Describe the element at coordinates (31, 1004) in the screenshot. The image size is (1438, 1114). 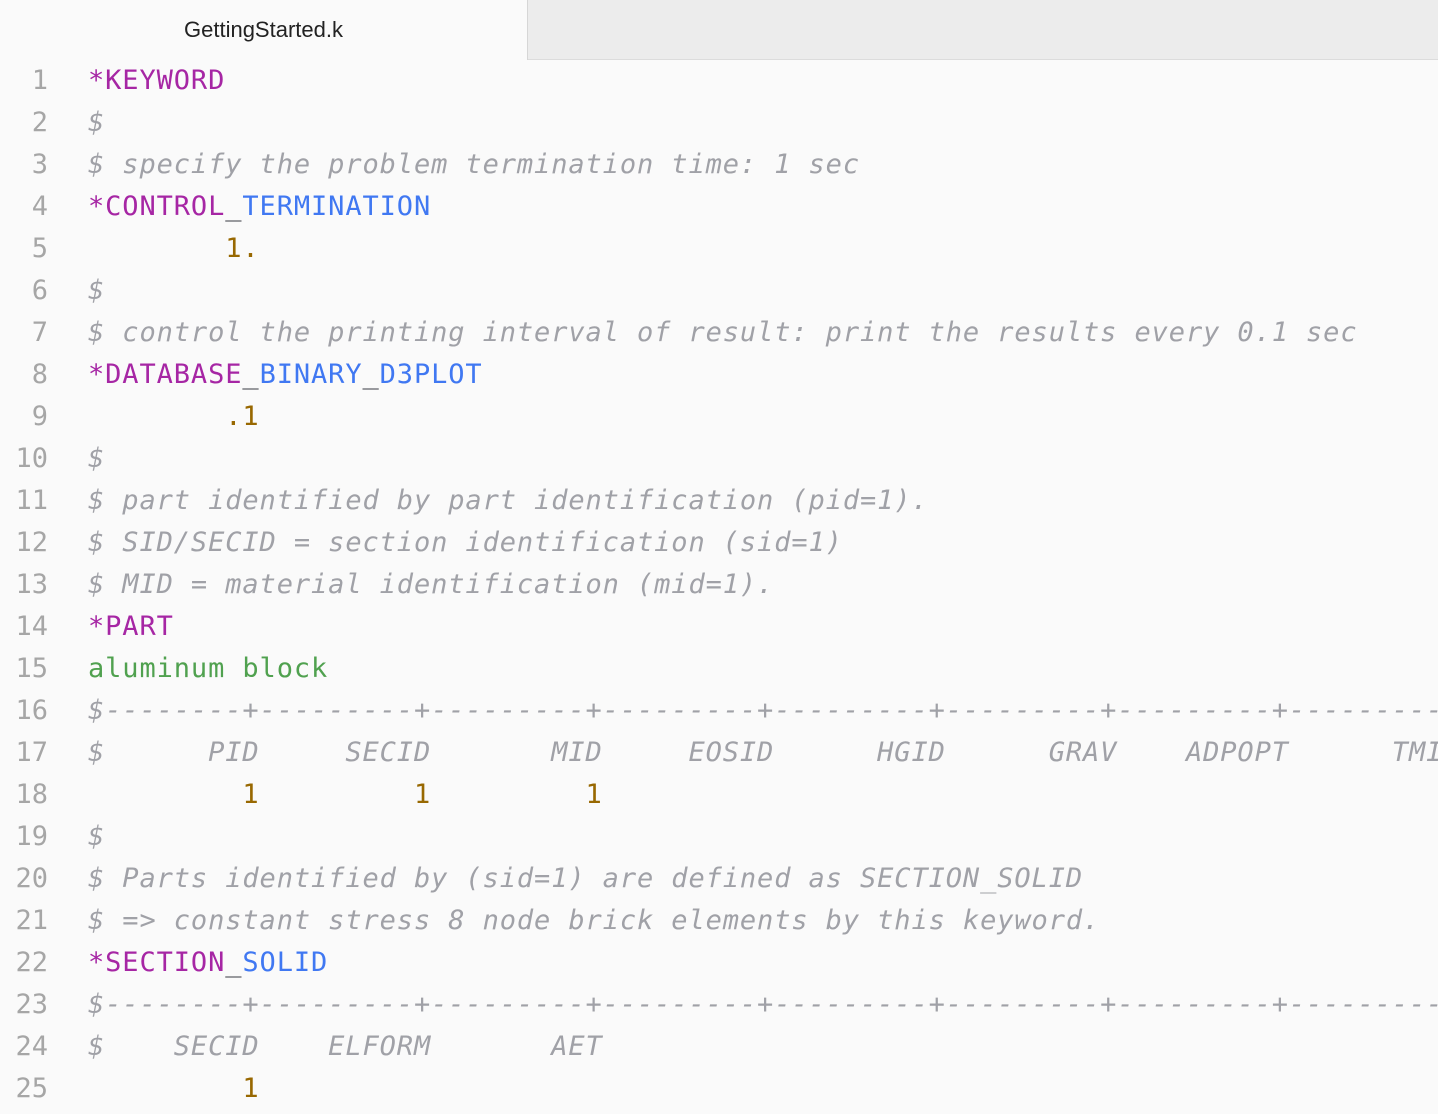
I see `line-number: 23` at that location.